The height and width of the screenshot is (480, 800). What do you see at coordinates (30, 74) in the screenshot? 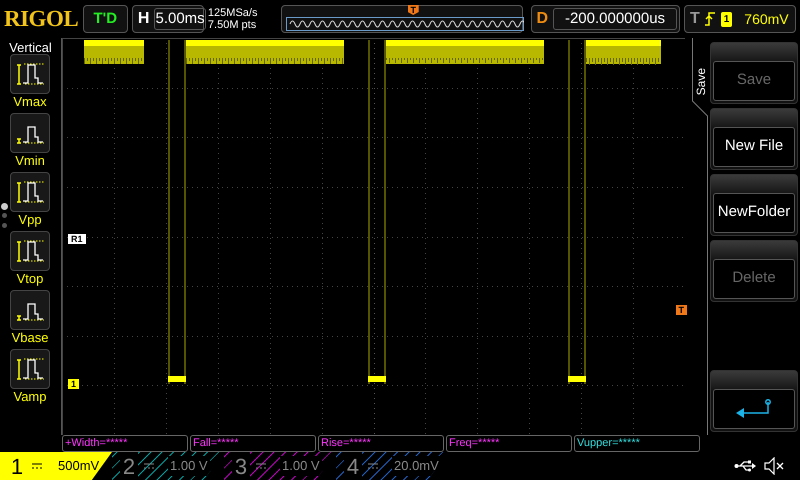
I see `measure-max-button` at bounding box center [30, 74].